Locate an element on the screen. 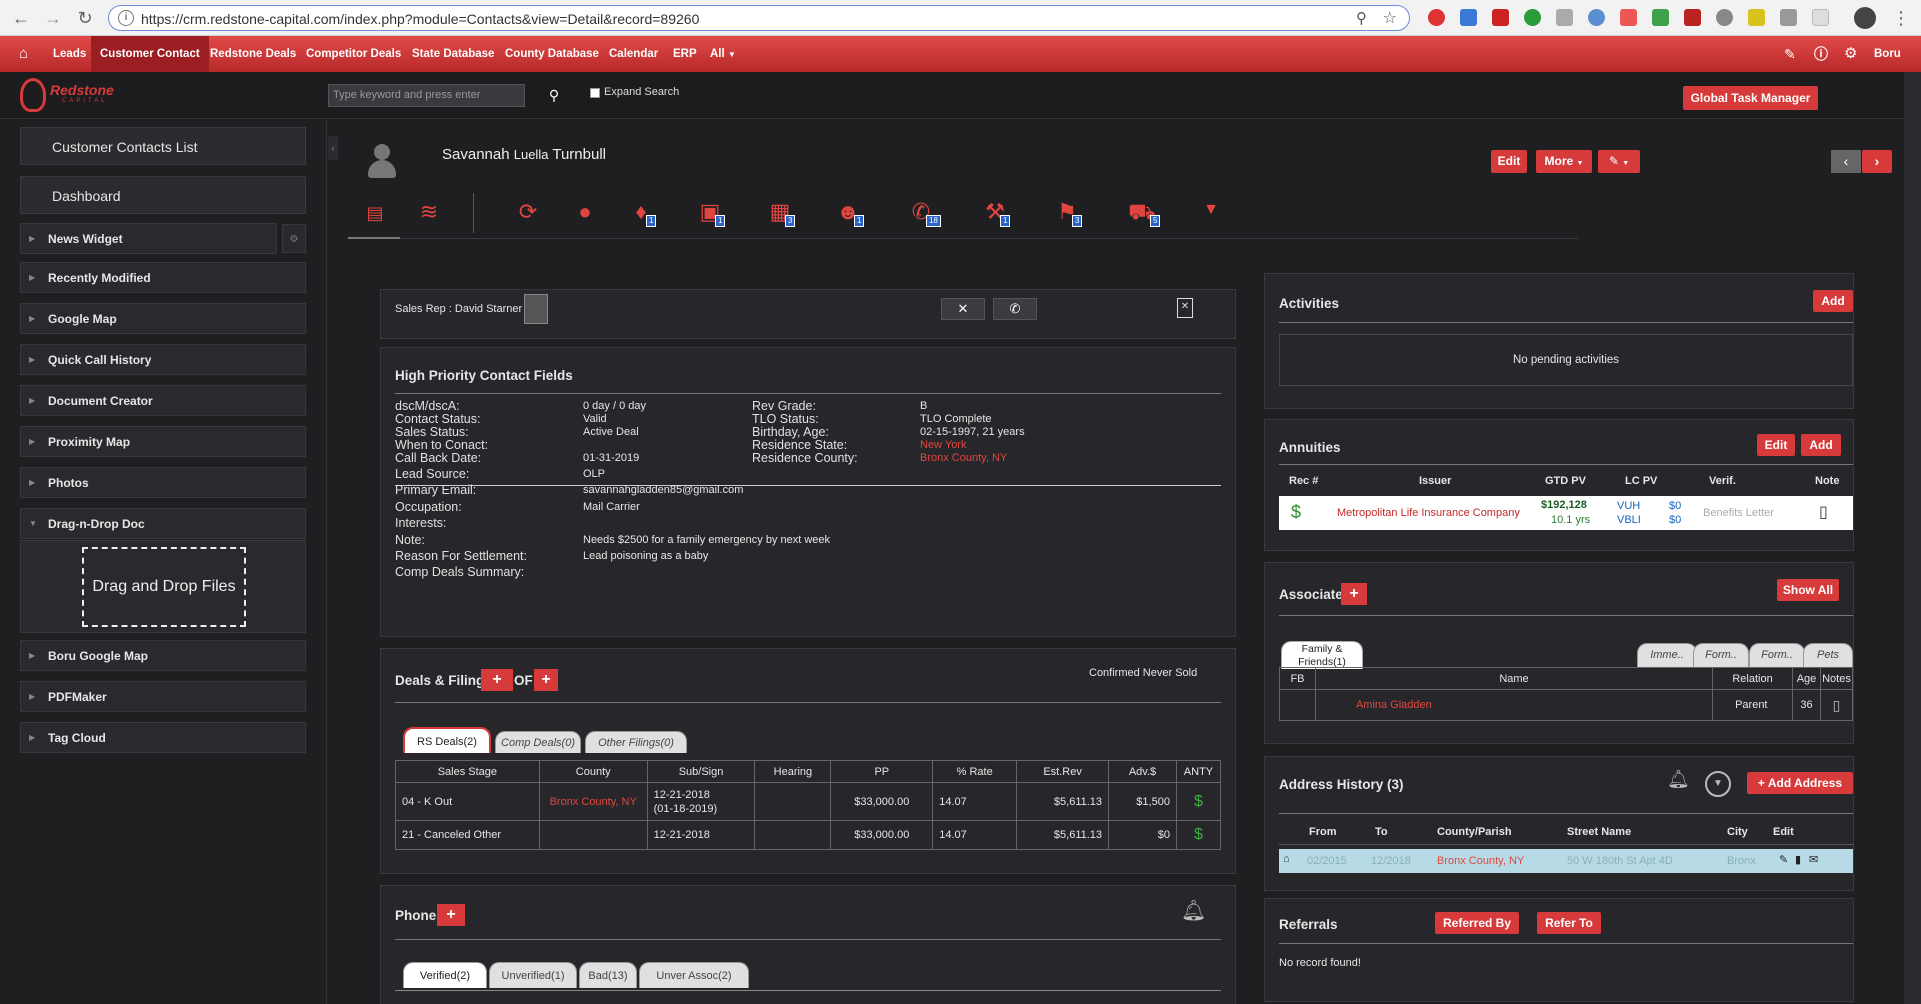  map-pin-icon: ⚑ 3 is located at coordinates (1067, 213).